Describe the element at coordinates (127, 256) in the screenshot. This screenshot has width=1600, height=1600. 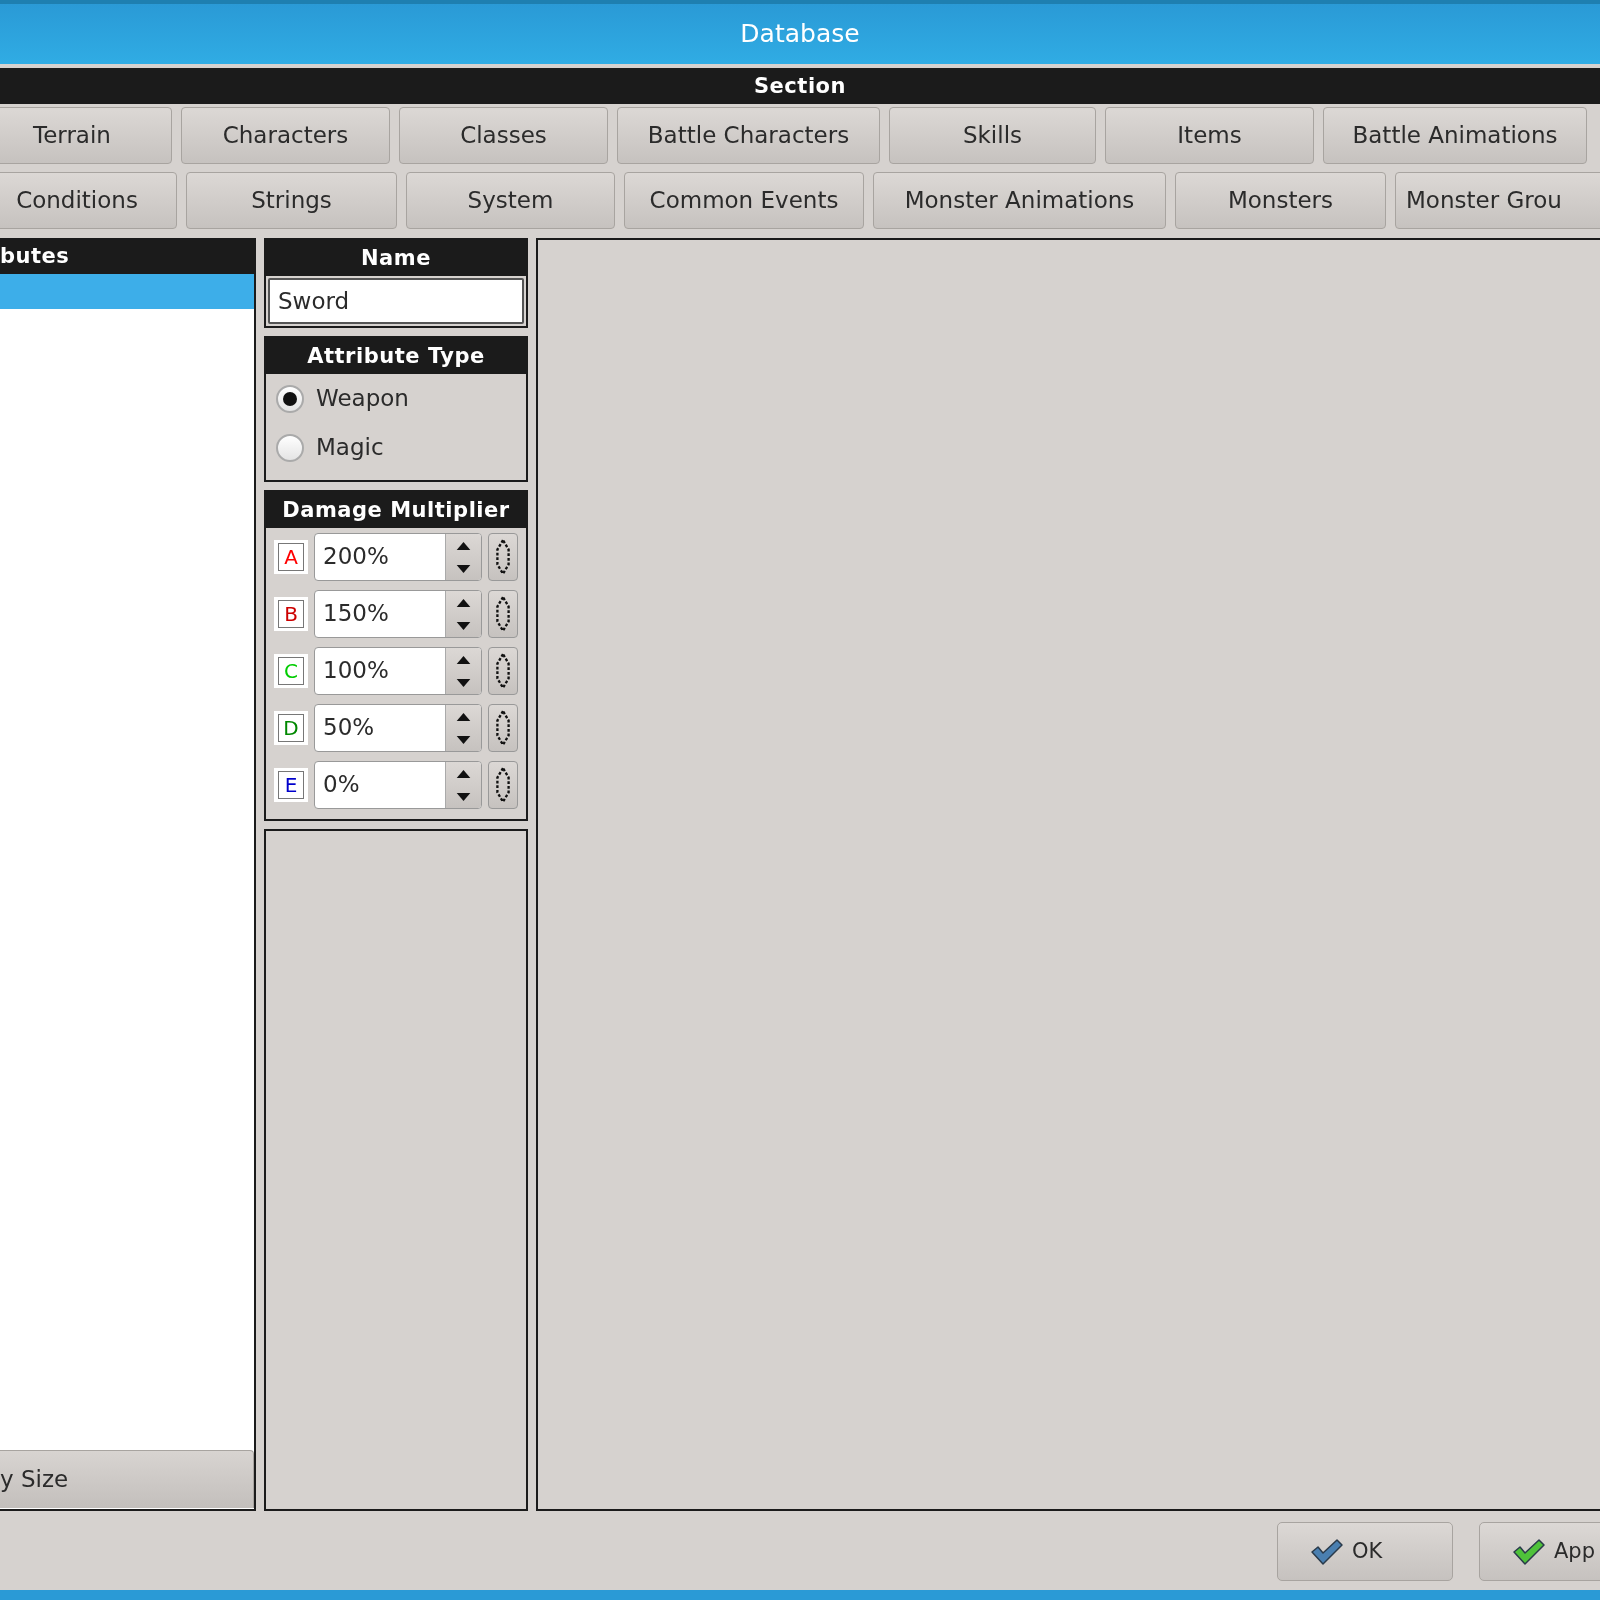
I see `list-header: butes` at that location.